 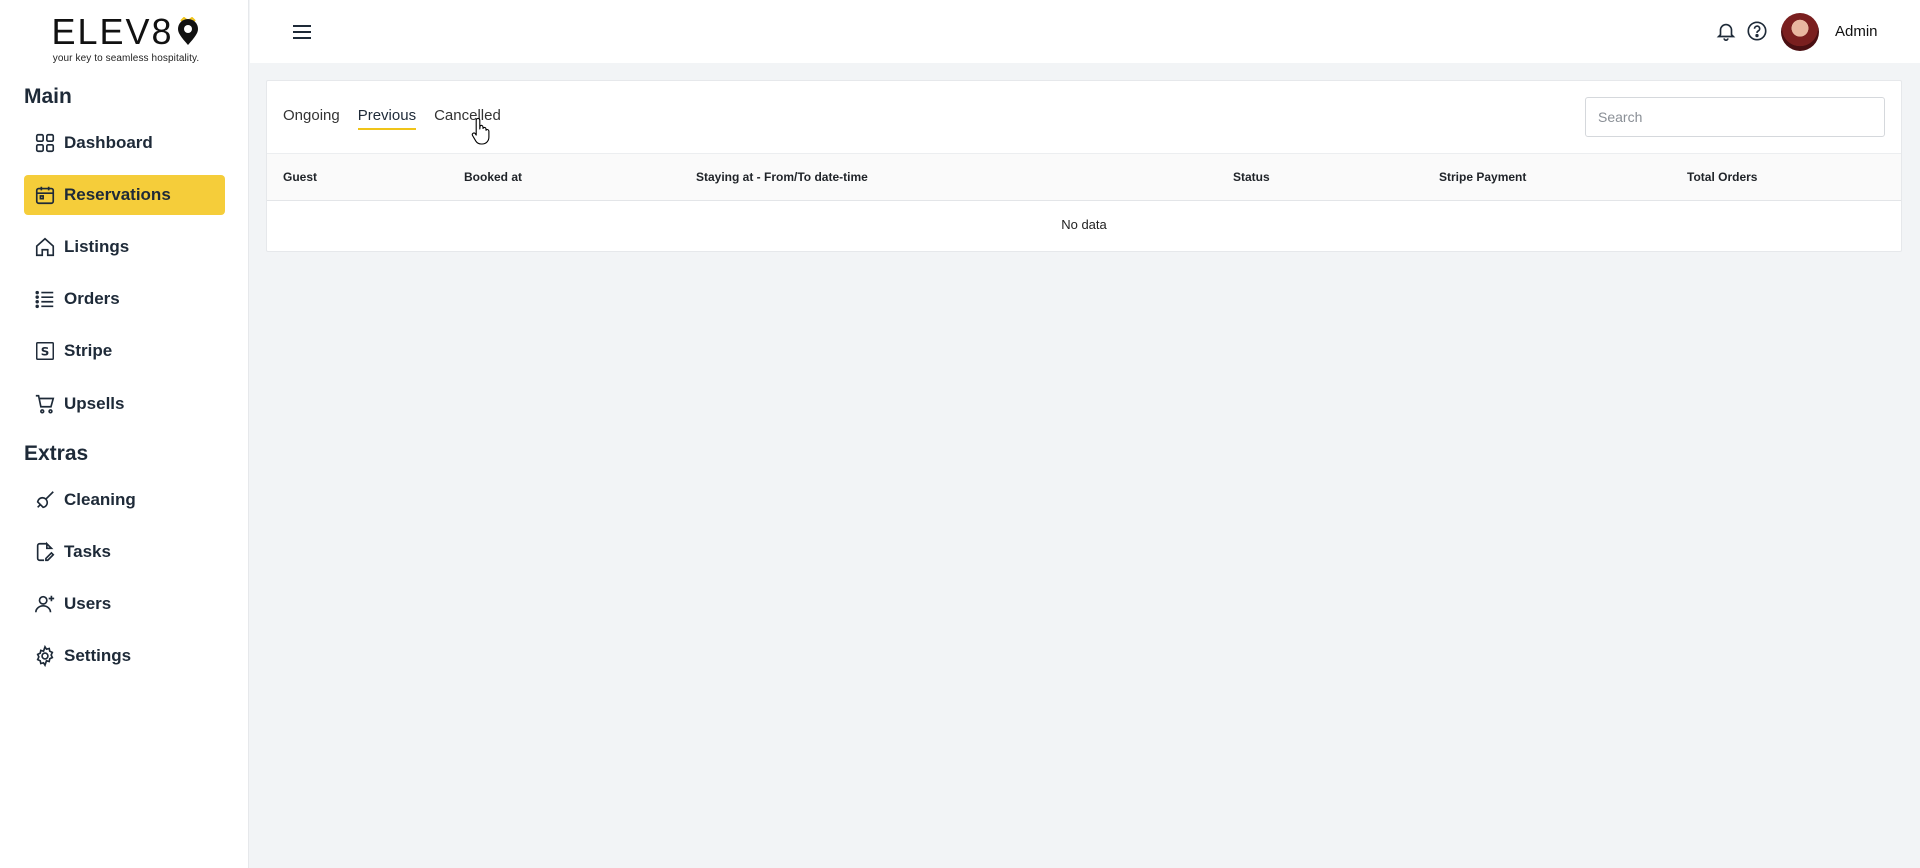 I want to click on brand-logo: ELEV8 your key to seamless hospitality., so click(x=126, y=42).